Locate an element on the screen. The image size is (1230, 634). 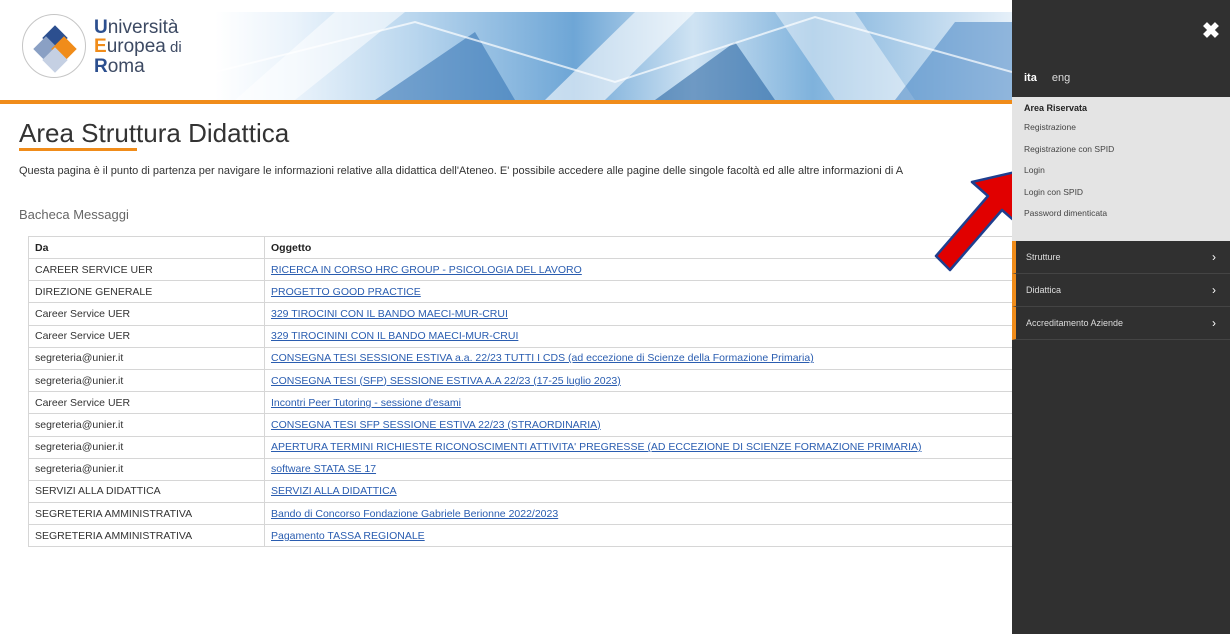
menu-item-didattica: Didattica › is located at coordinates (1121, 290).